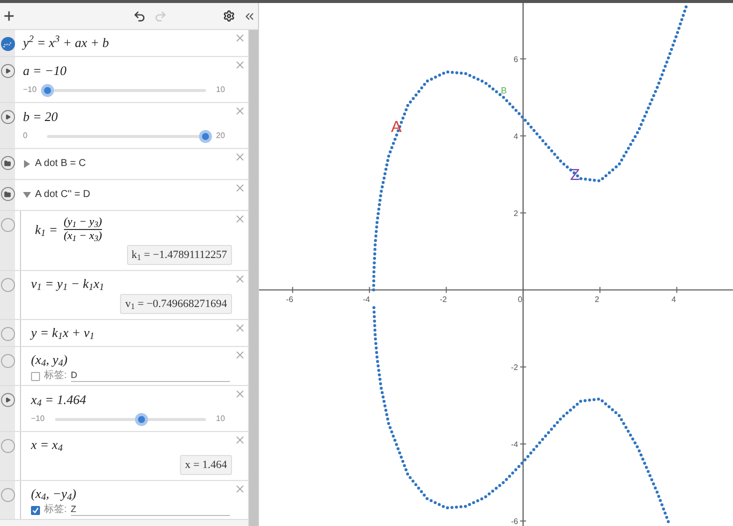  What do you see at coordinates (41, 117) in the screenshot?
I see `math-expression: b = 20` at bounding box center [41, 117].